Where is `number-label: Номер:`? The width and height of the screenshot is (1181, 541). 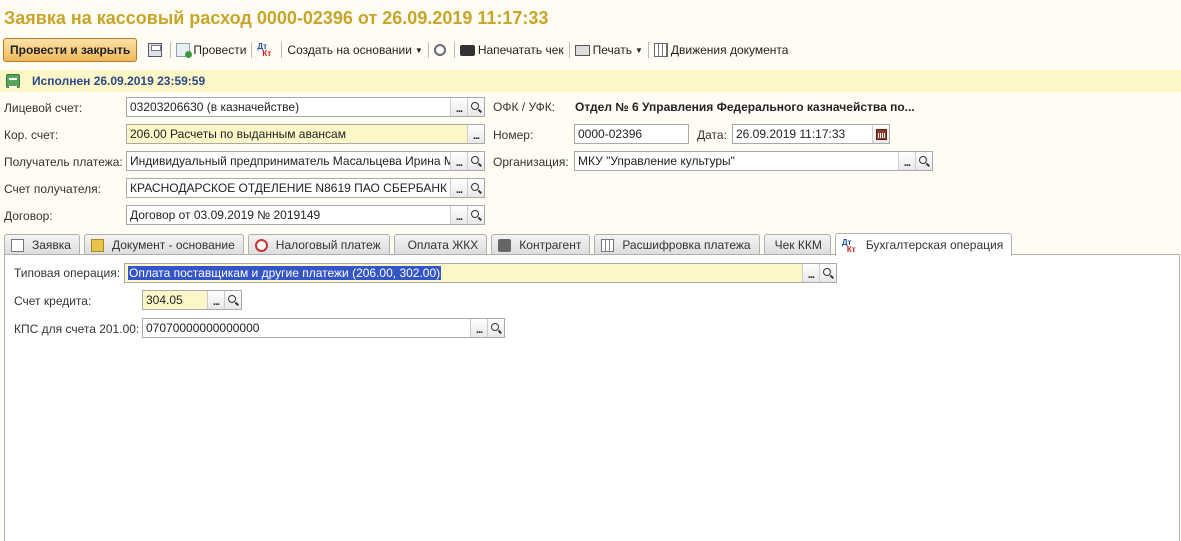
number-label: Номер: is located at coordinates (513, 135).